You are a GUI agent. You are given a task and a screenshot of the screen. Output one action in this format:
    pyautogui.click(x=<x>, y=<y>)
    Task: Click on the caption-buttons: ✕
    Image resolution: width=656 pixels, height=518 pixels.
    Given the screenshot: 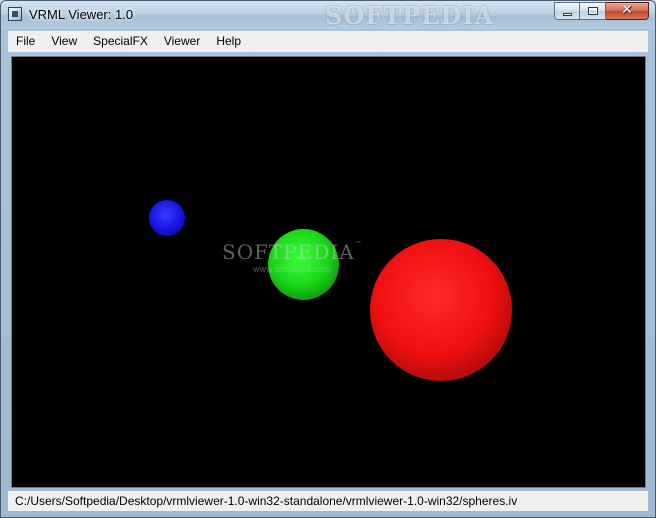 What is the action you would take?
    pyautogui.click(x=601, y=11)
    